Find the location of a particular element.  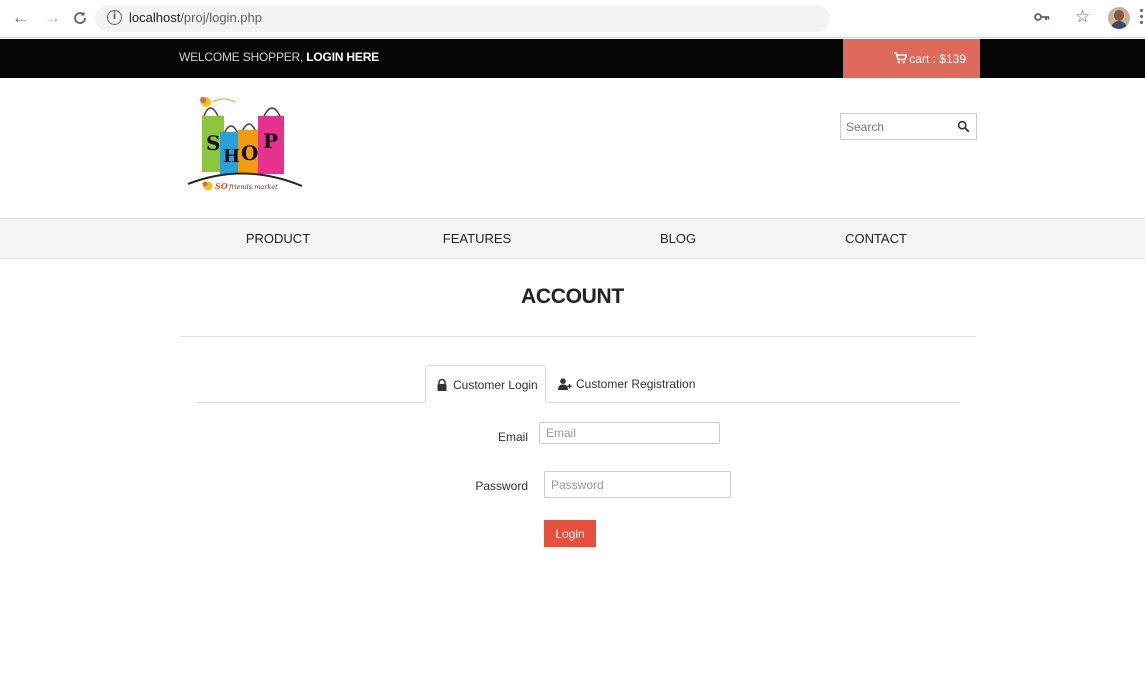

divider is located at coordinates (578, 336).